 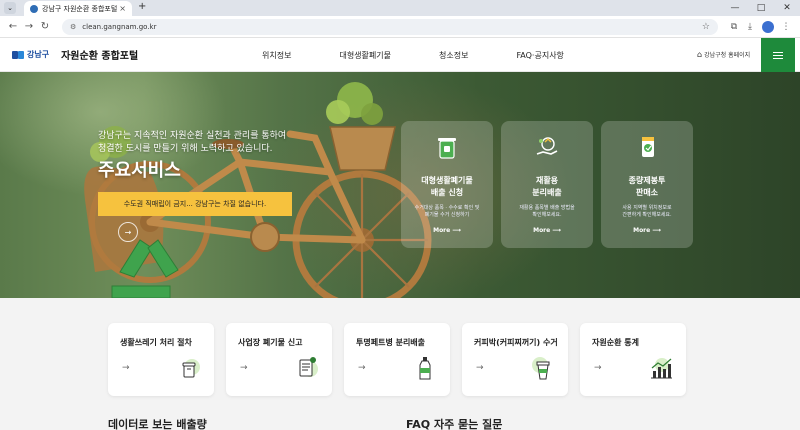 I want to click on nav-bulky-waste: 대형생활폐기물, so click(x=365, y=55).